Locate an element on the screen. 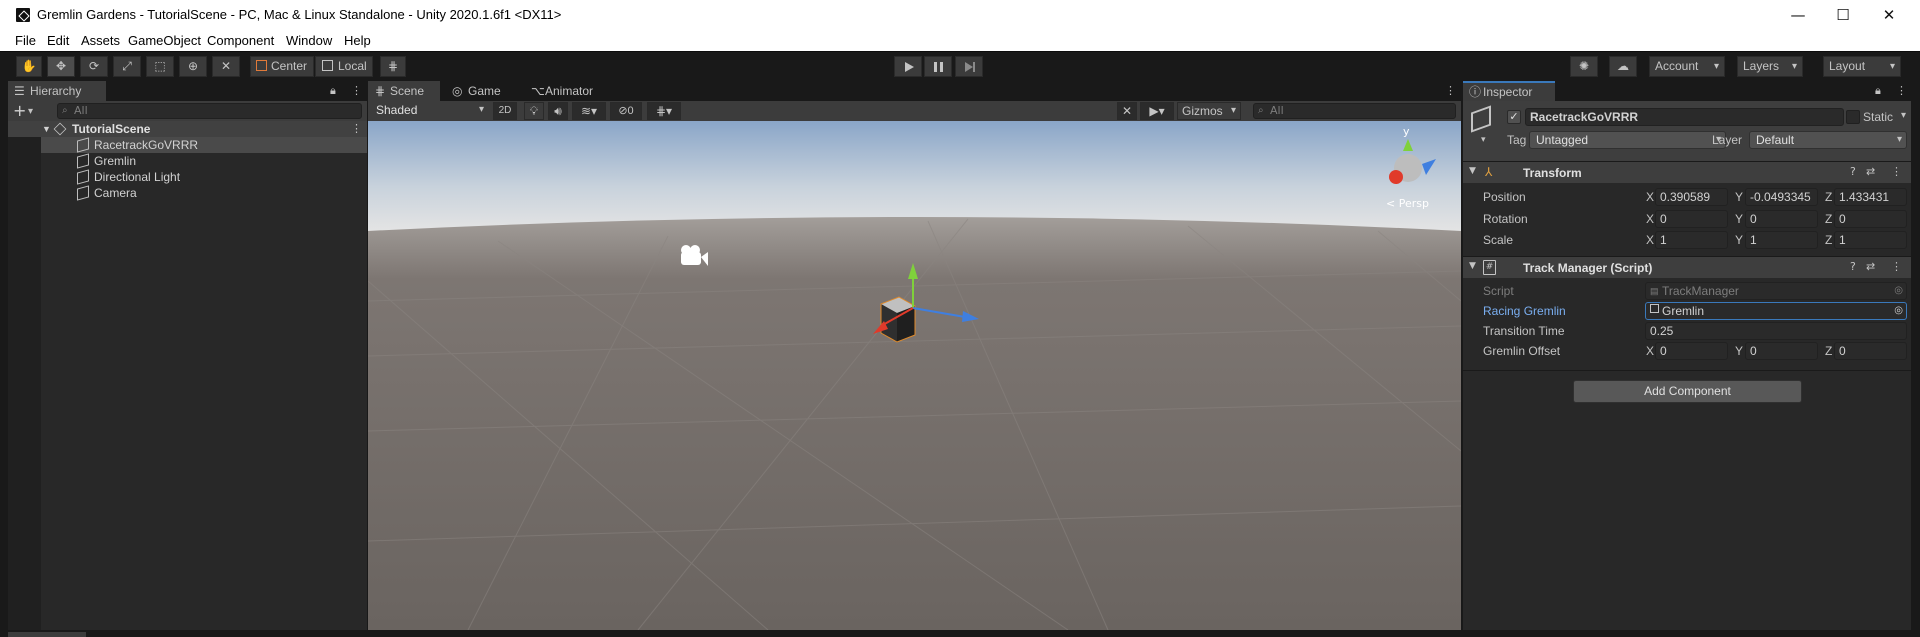 This screenshot has width=1920, height=637. create-plus-button: + is located at coordinates (19, 111).